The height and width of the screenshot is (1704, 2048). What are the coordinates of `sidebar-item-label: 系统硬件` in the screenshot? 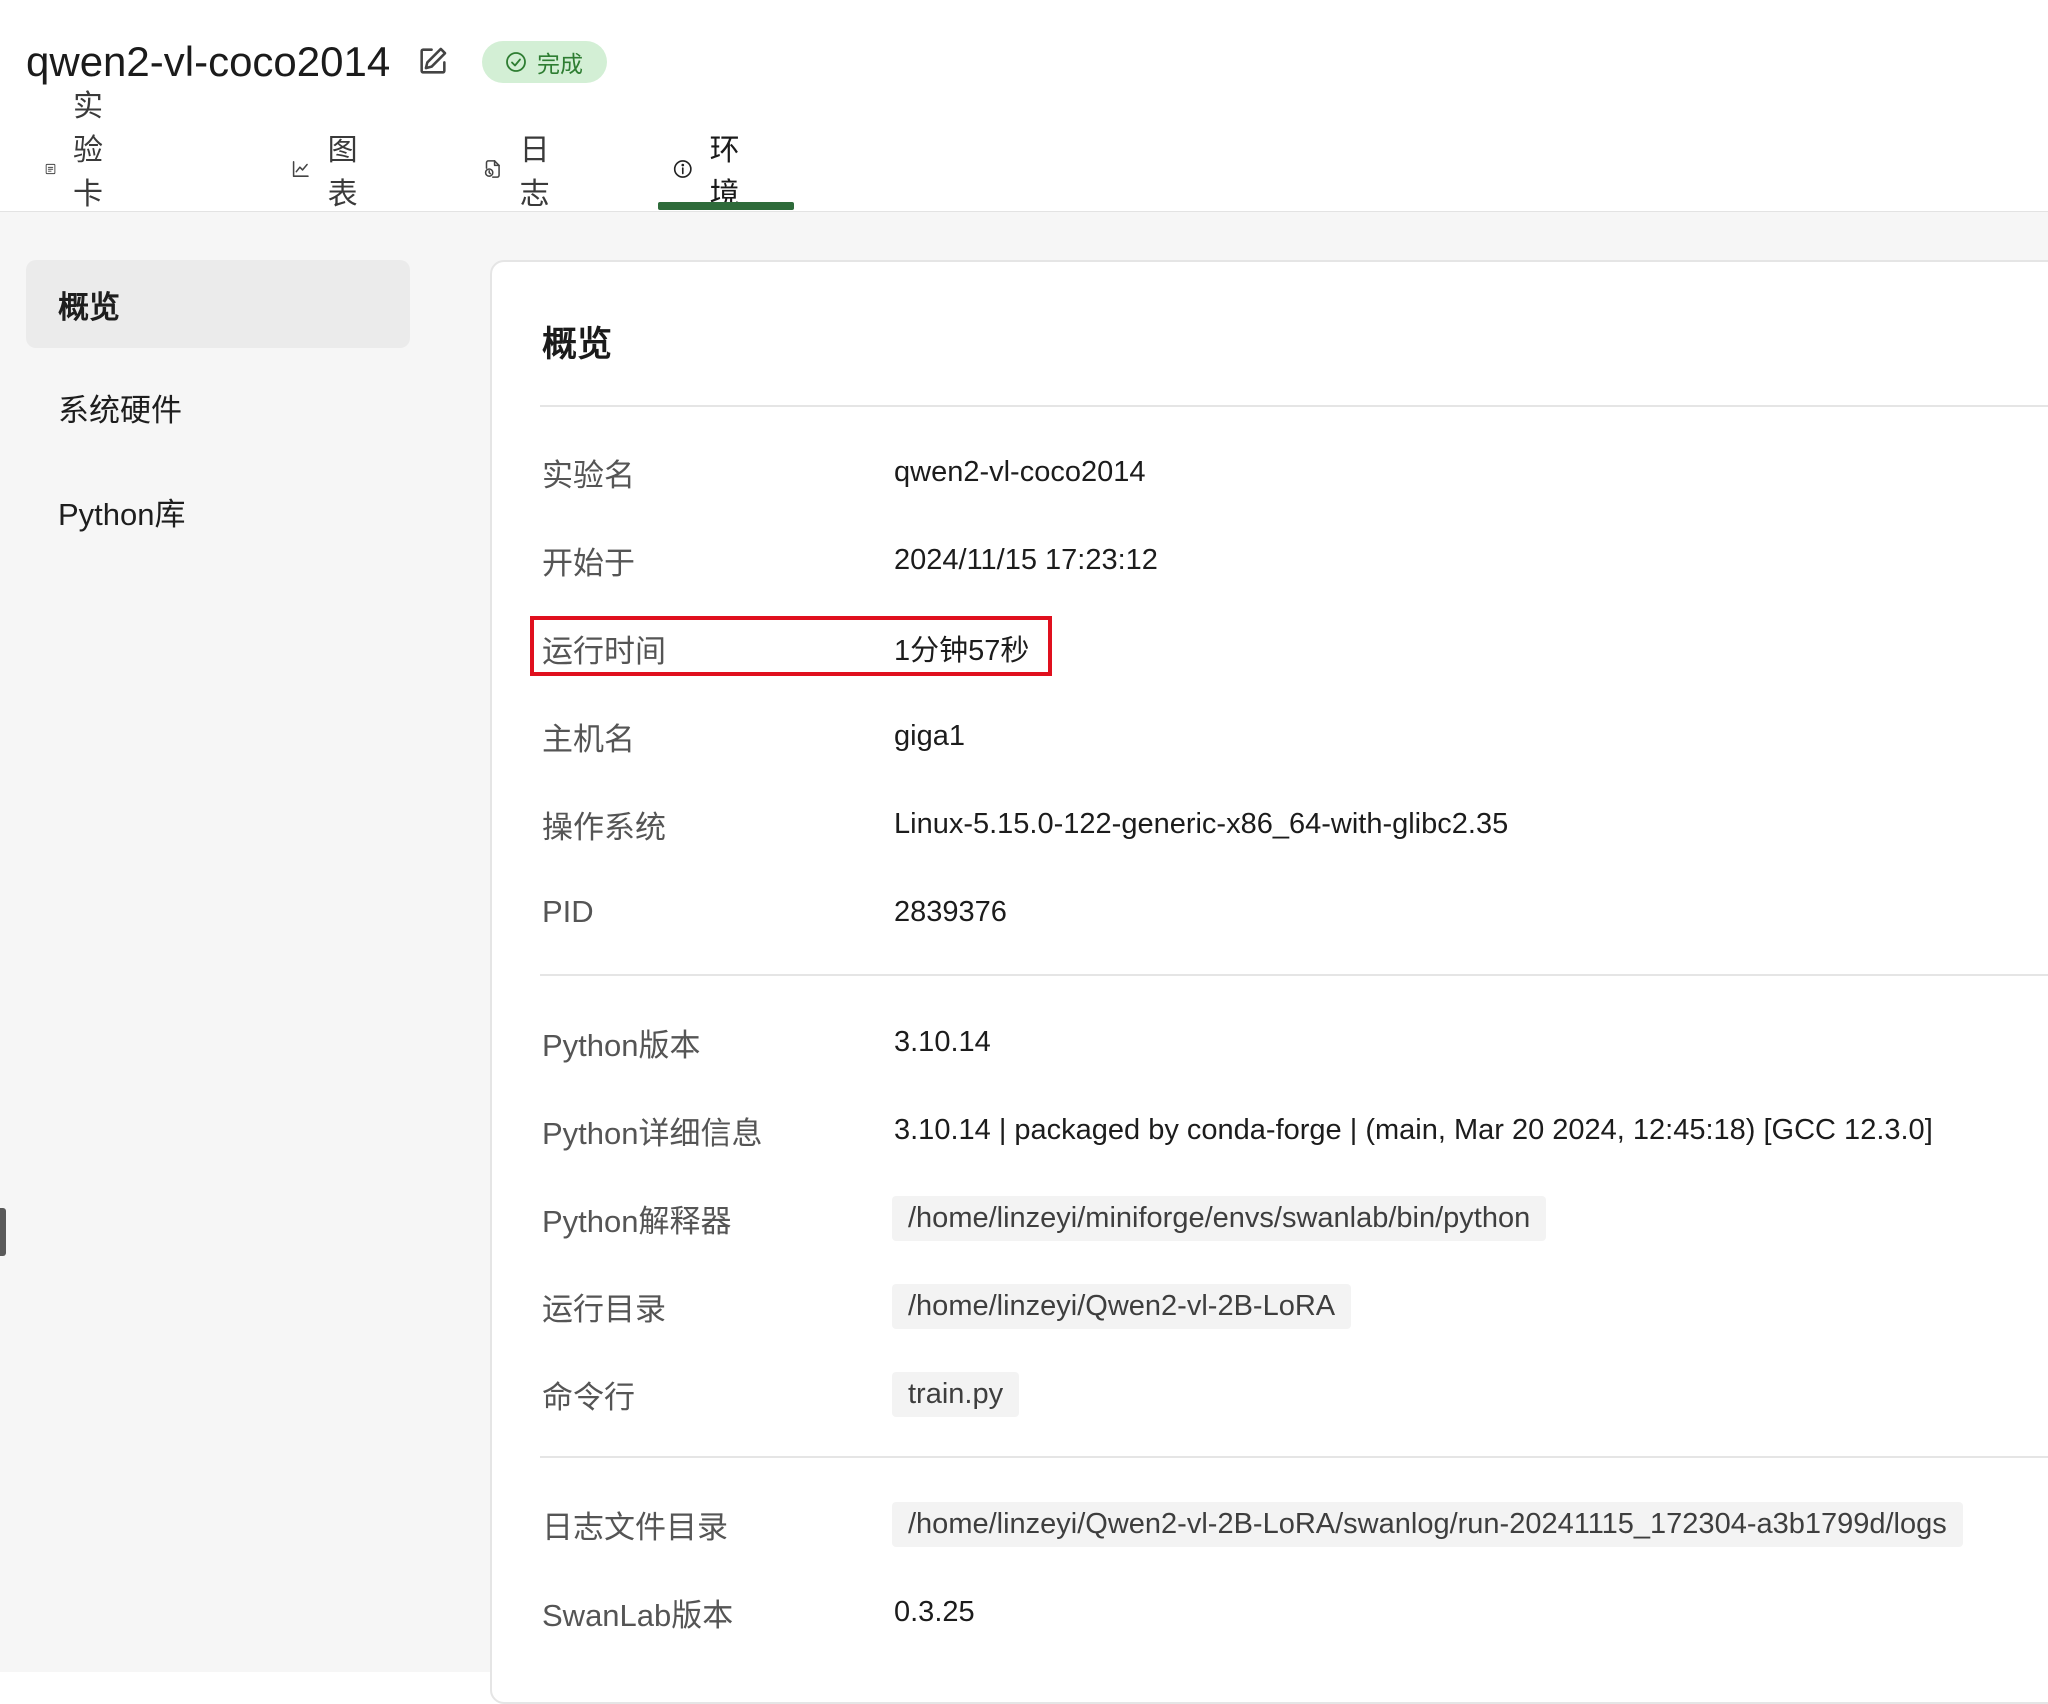 It's located at (120, 410).